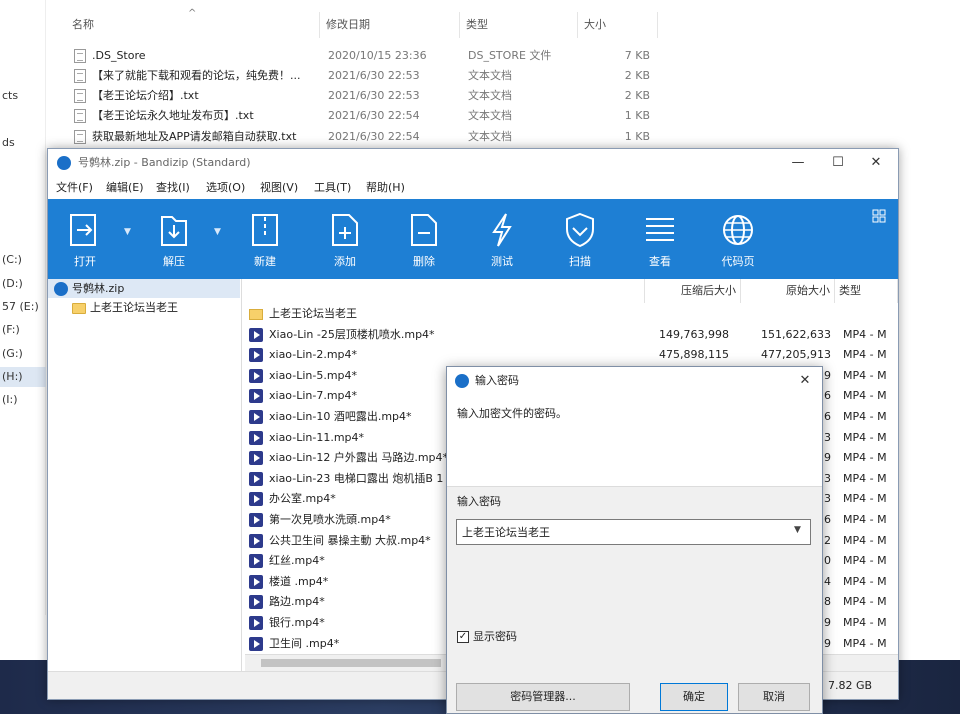 Image resolution: width=960 pixels, height=714 pixels. What do you see at coordinates (796, 355) in the screenshot?
I see `row-original-size: 477,205,913` at bounding box center [796, 355].